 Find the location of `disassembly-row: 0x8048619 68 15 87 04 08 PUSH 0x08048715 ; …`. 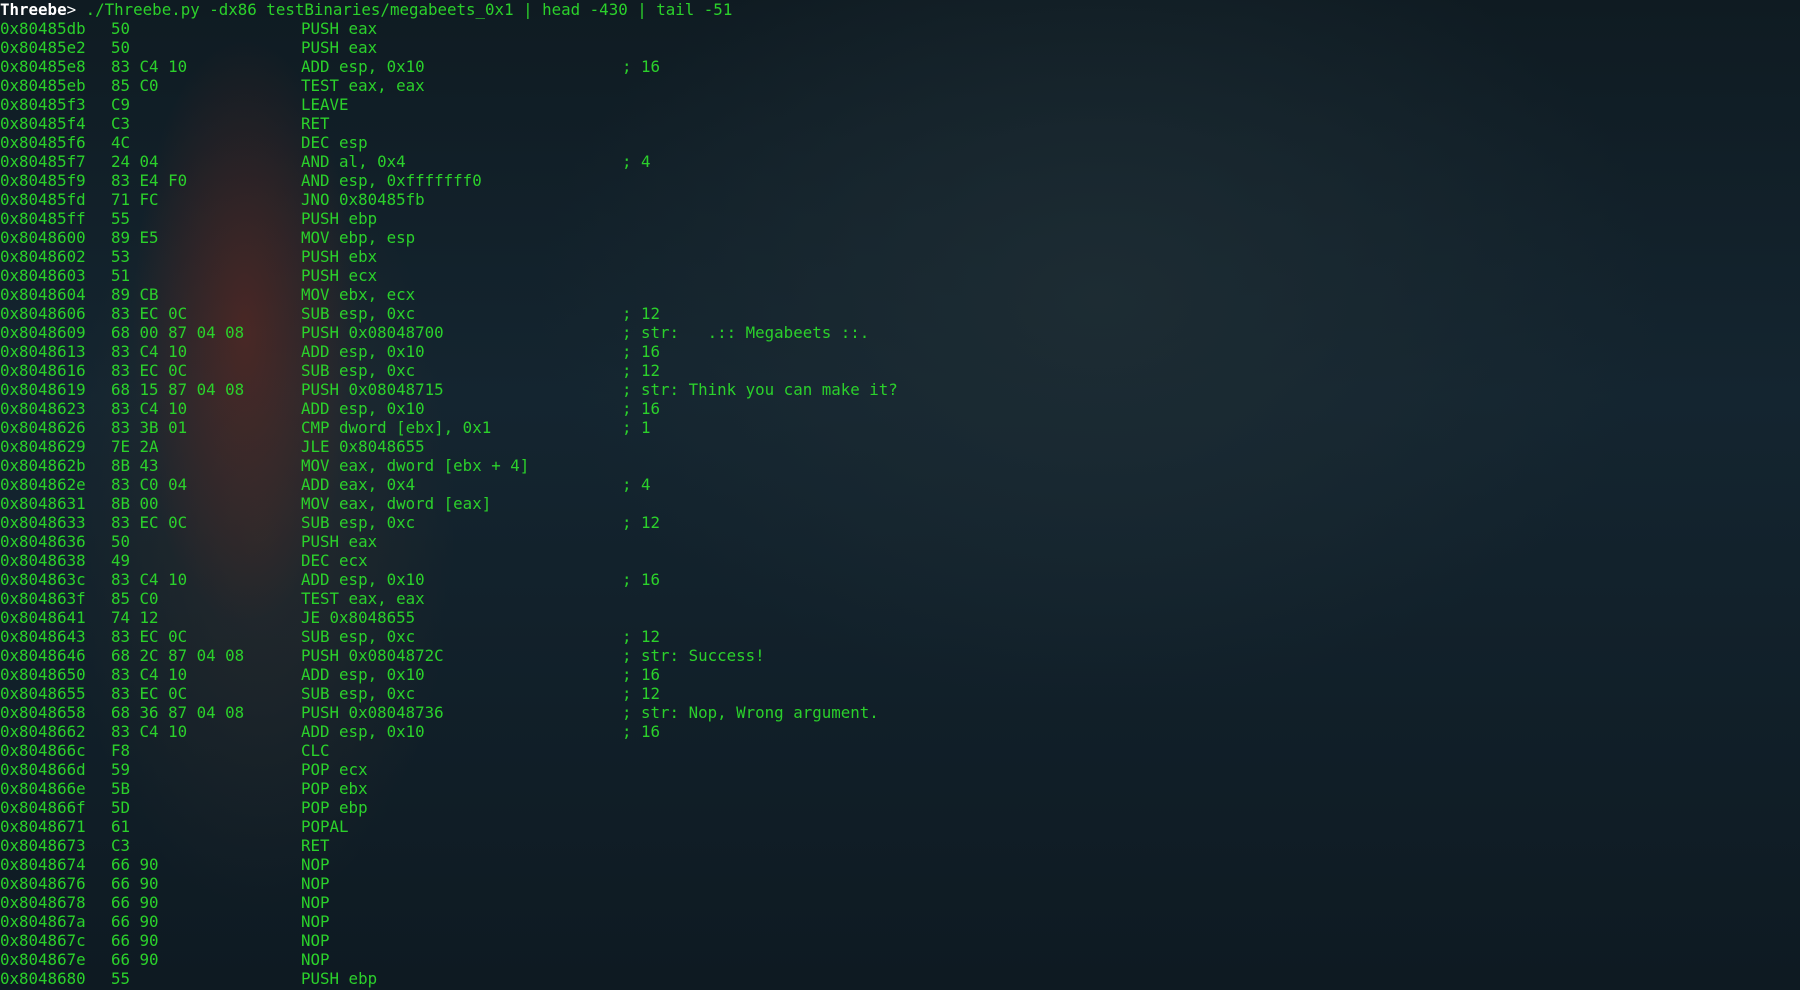

disassembly-row: 0x8048619 68 15 87 04 08 PUSH 0x08048715 ; … is located at coordinates (900, 389).